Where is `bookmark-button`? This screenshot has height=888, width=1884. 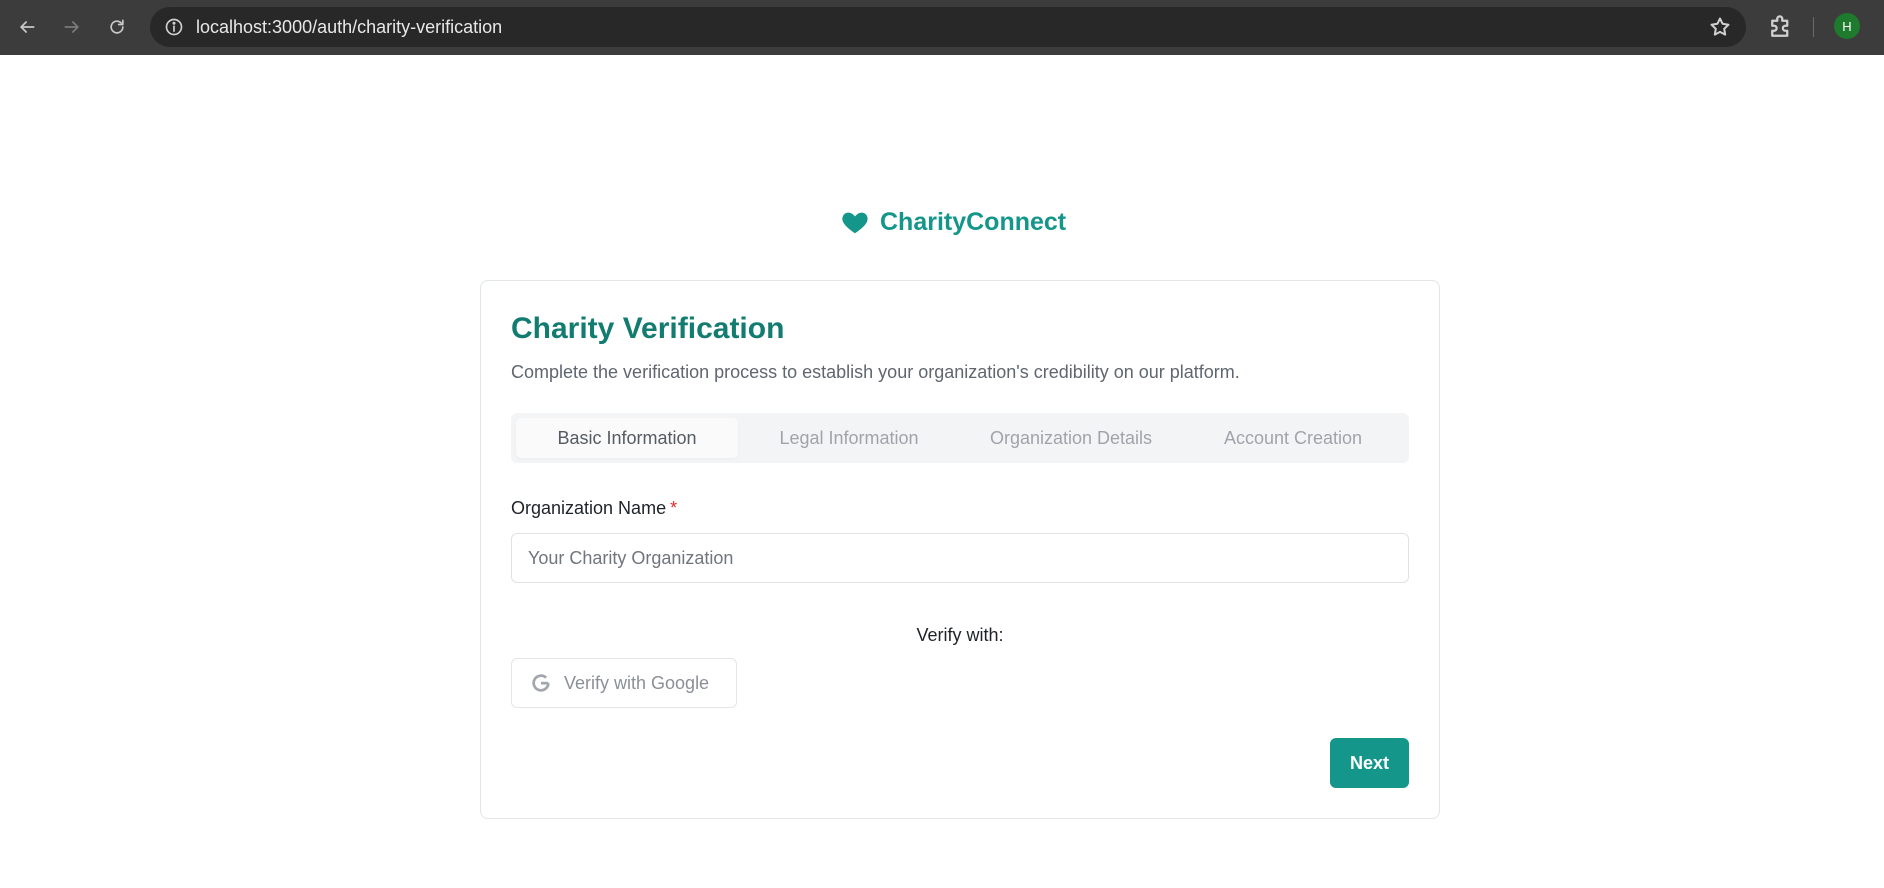 bookmark-button is located at coordinates (1720, 27).